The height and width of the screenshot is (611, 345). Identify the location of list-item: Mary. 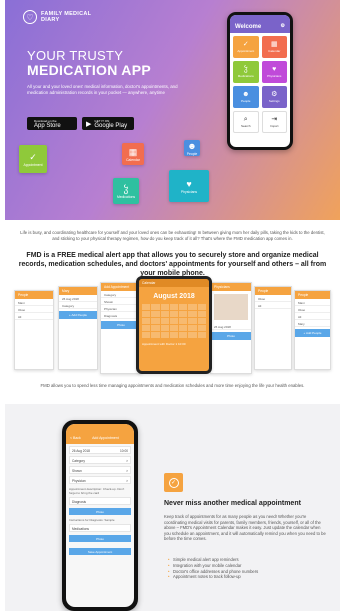
(312, 323).